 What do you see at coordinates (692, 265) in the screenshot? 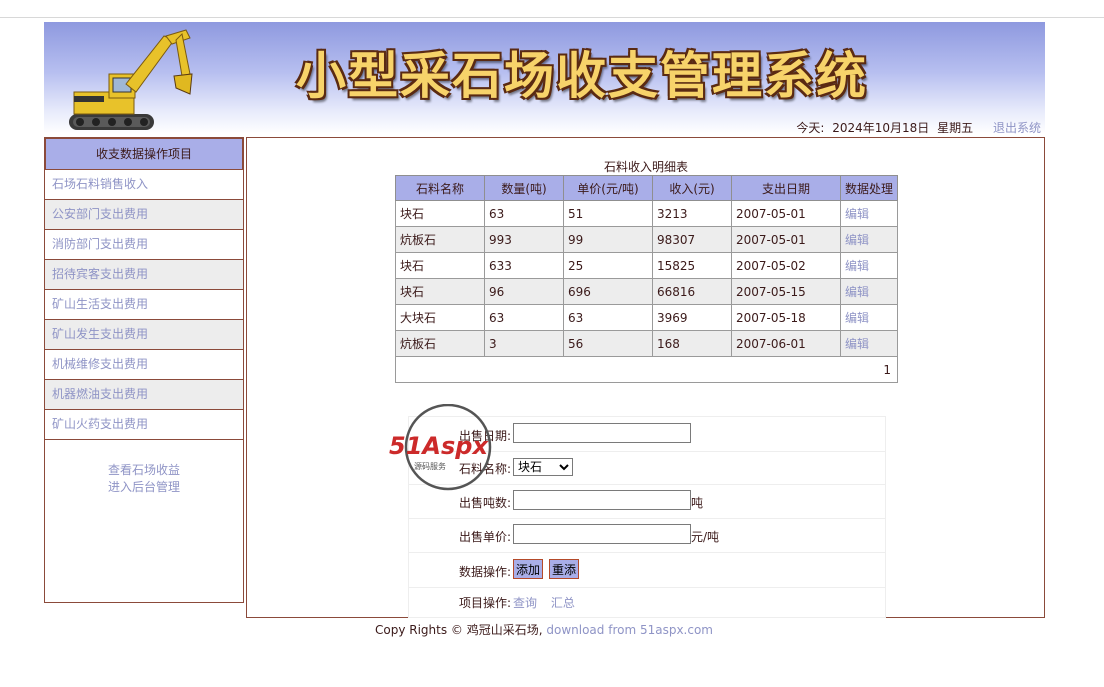
I see `cell-income: 15825` at bounding box center [692, 265].